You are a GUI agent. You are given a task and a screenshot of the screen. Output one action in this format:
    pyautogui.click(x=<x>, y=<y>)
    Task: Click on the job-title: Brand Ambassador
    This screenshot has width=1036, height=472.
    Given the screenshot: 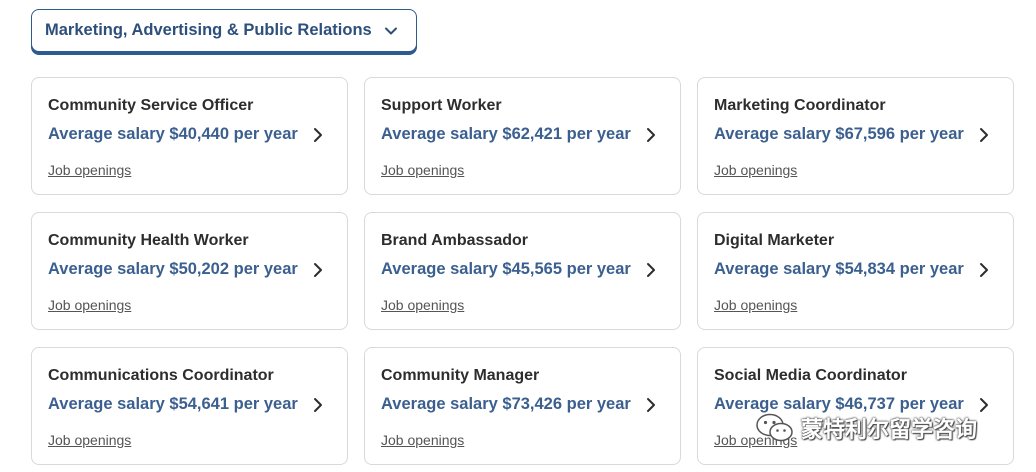 What is the action you would take?
    pyautogui.click(x=454, y=240)
    